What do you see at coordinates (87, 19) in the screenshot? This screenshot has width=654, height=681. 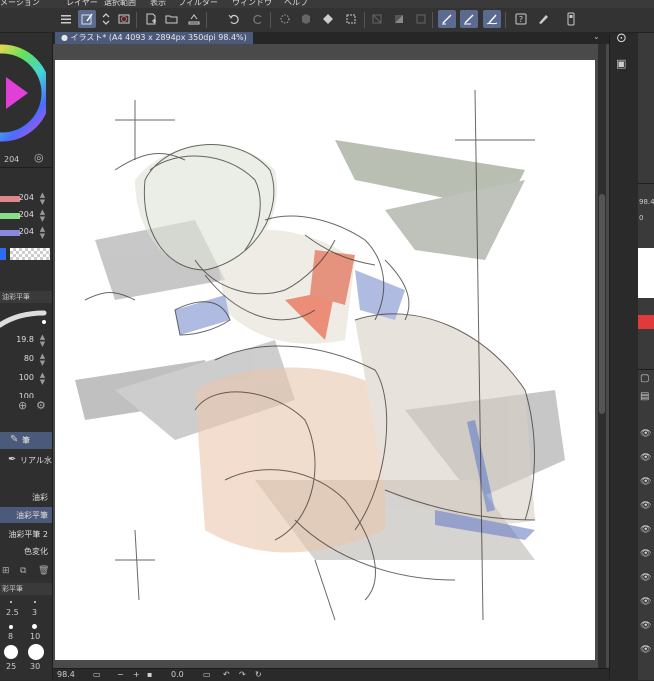 I see `new-canvas-icon` at bounding box center [87, 19].